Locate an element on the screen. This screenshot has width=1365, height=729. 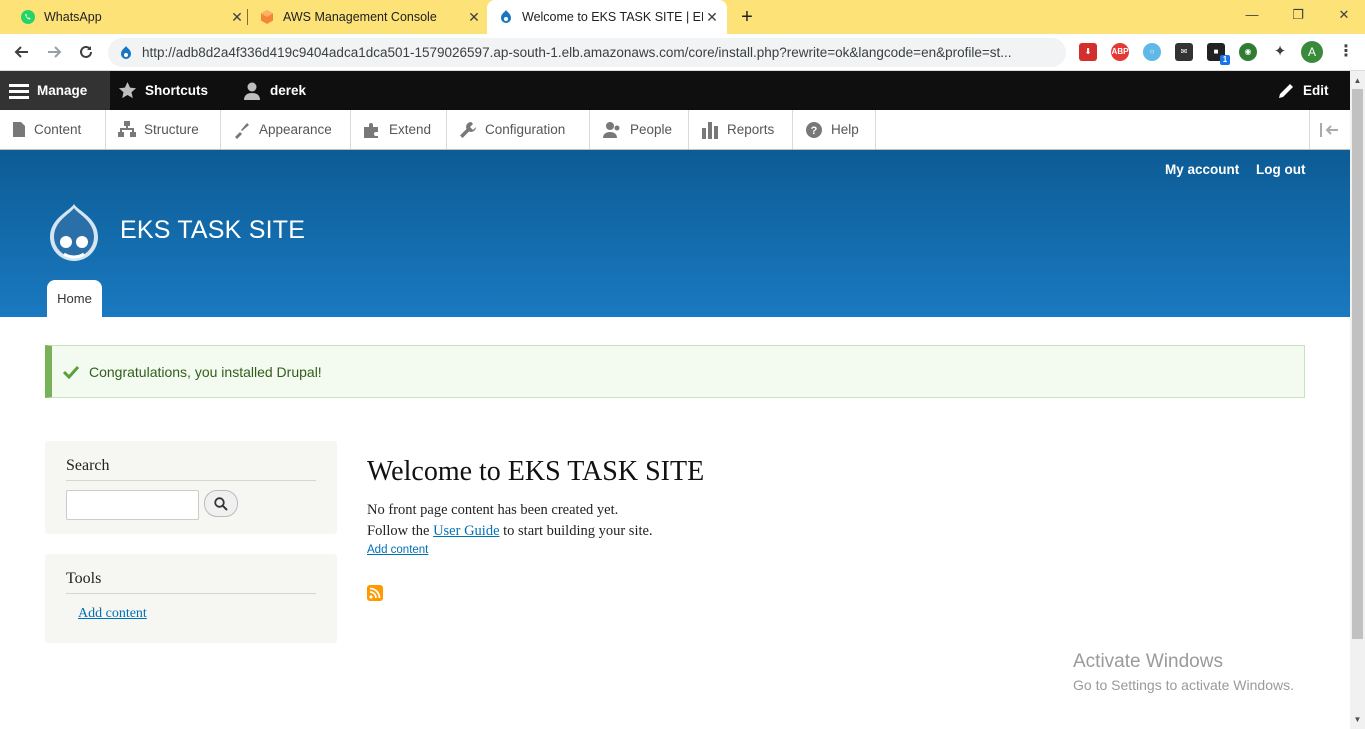
shortcuts-label: Shortcuts is located at coordinates (177, 90).